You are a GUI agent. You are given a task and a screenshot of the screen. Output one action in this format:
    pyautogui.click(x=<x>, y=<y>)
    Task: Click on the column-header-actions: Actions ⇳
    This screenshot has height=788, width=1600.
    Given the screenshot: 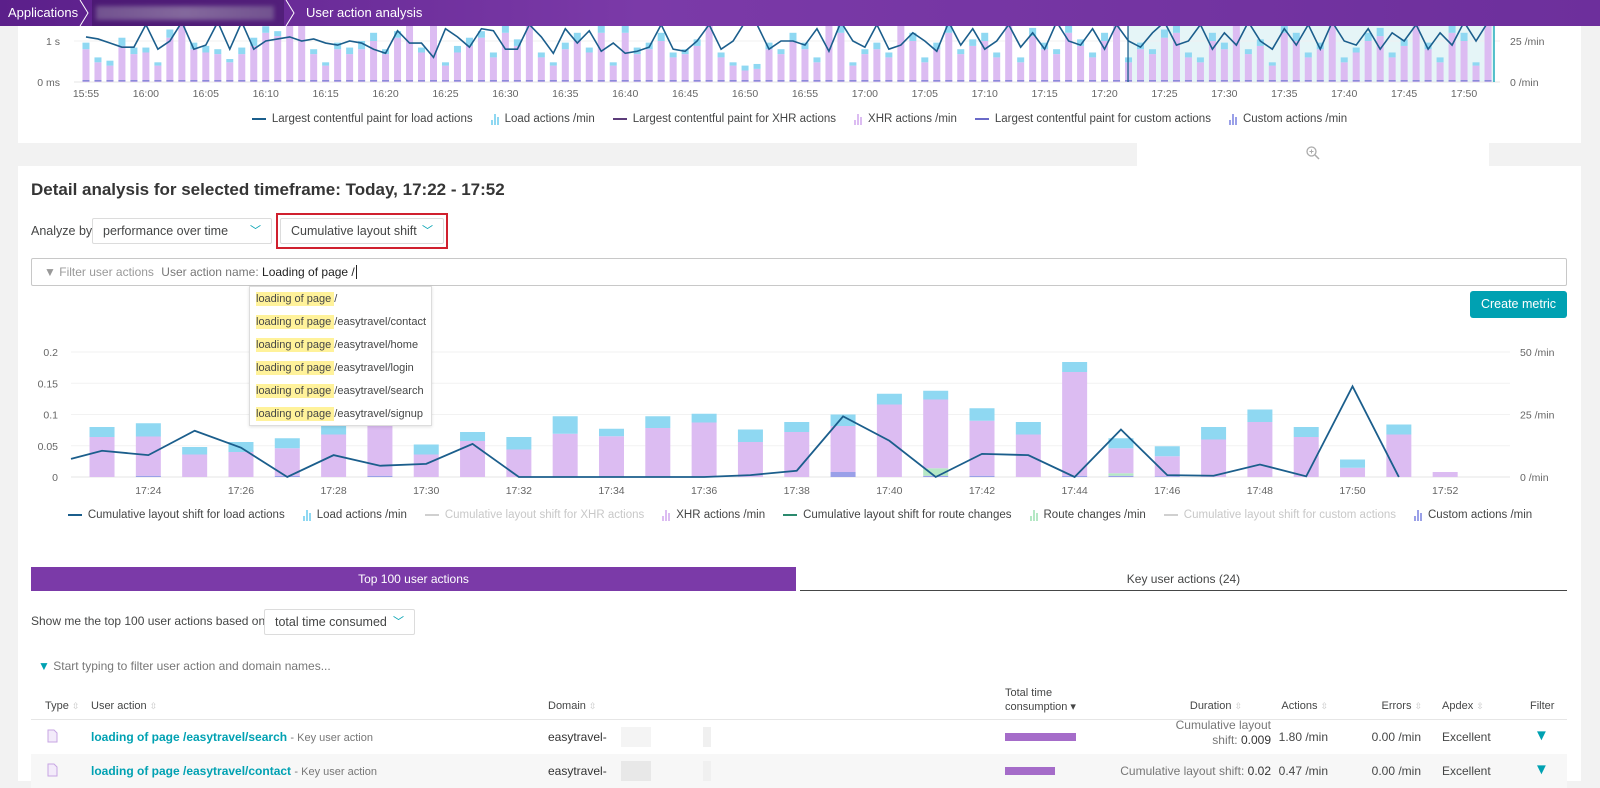 What is the action you would take?
    pyautogui.click(x=1294, y=706)
    